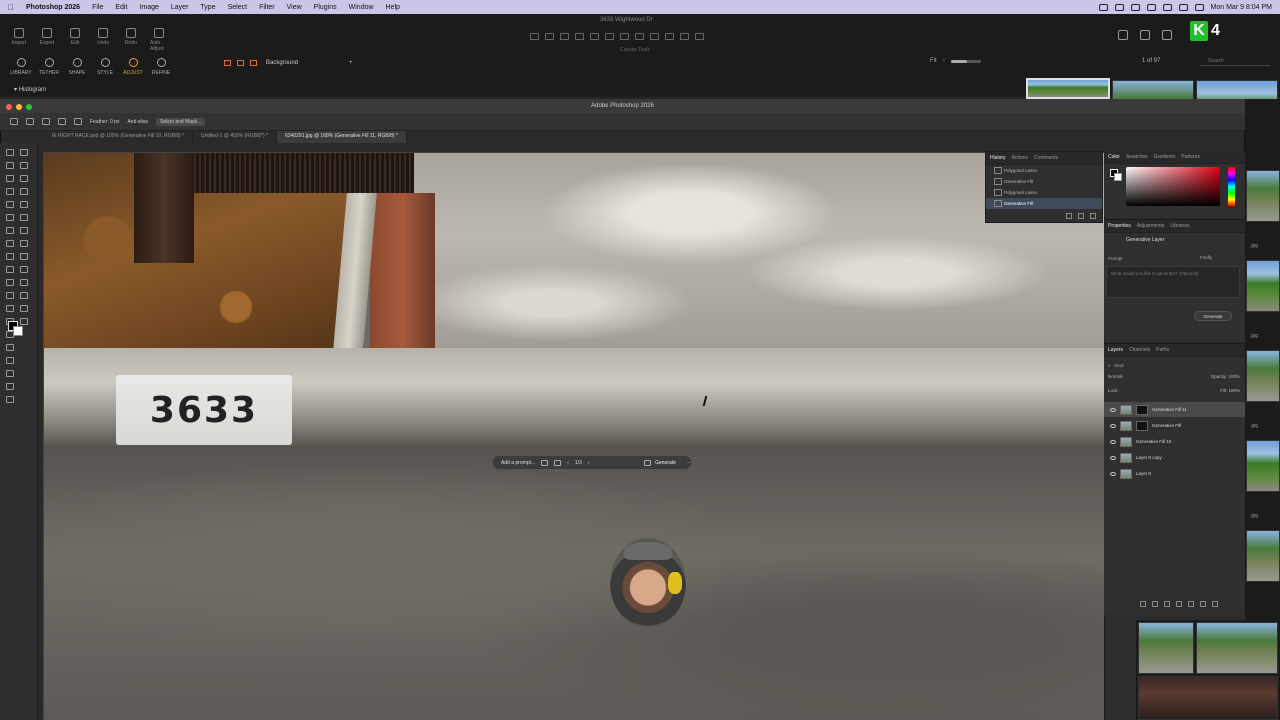  Describe the element at coordinates (303, 62) in the screenshot. I see `layer-dropdown: Background` at that location.